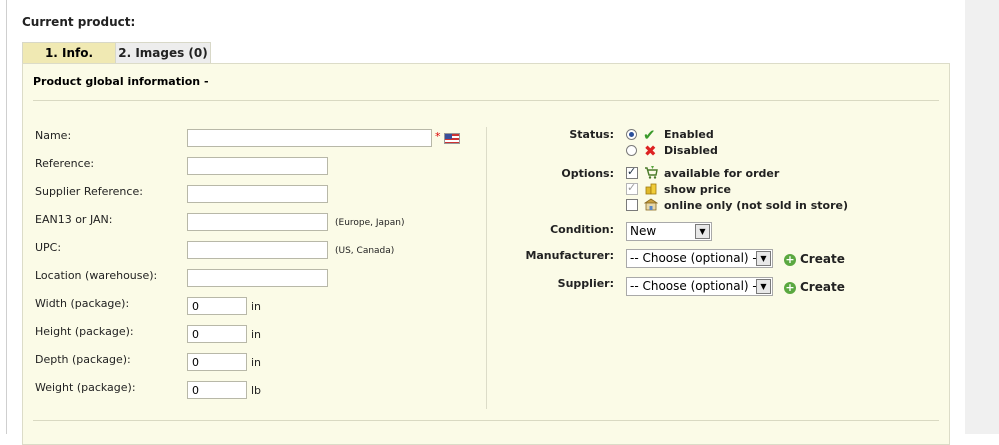  What do you see at coordinates (582, 229) in the screenshot?
I see `condition-label: Condition:` at bounding box center [582, 229].